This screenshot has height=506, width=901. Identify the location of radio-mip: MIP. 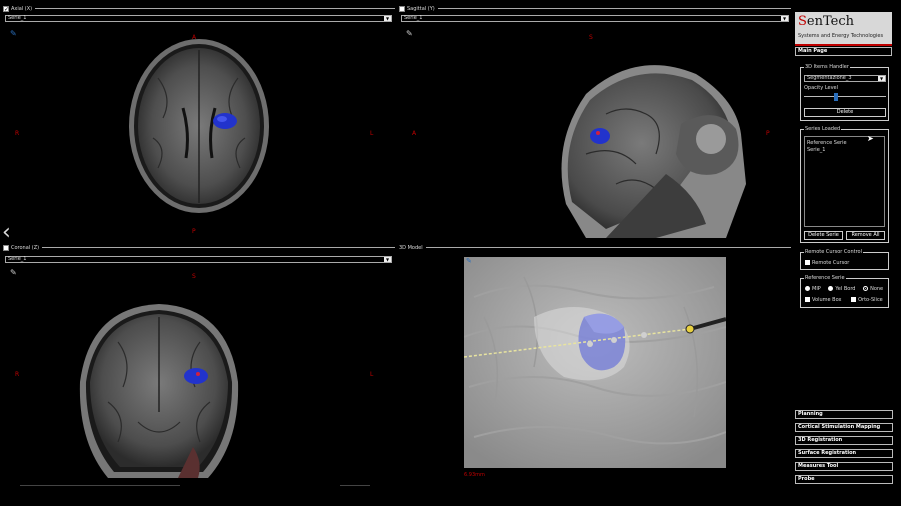
(813, 289).